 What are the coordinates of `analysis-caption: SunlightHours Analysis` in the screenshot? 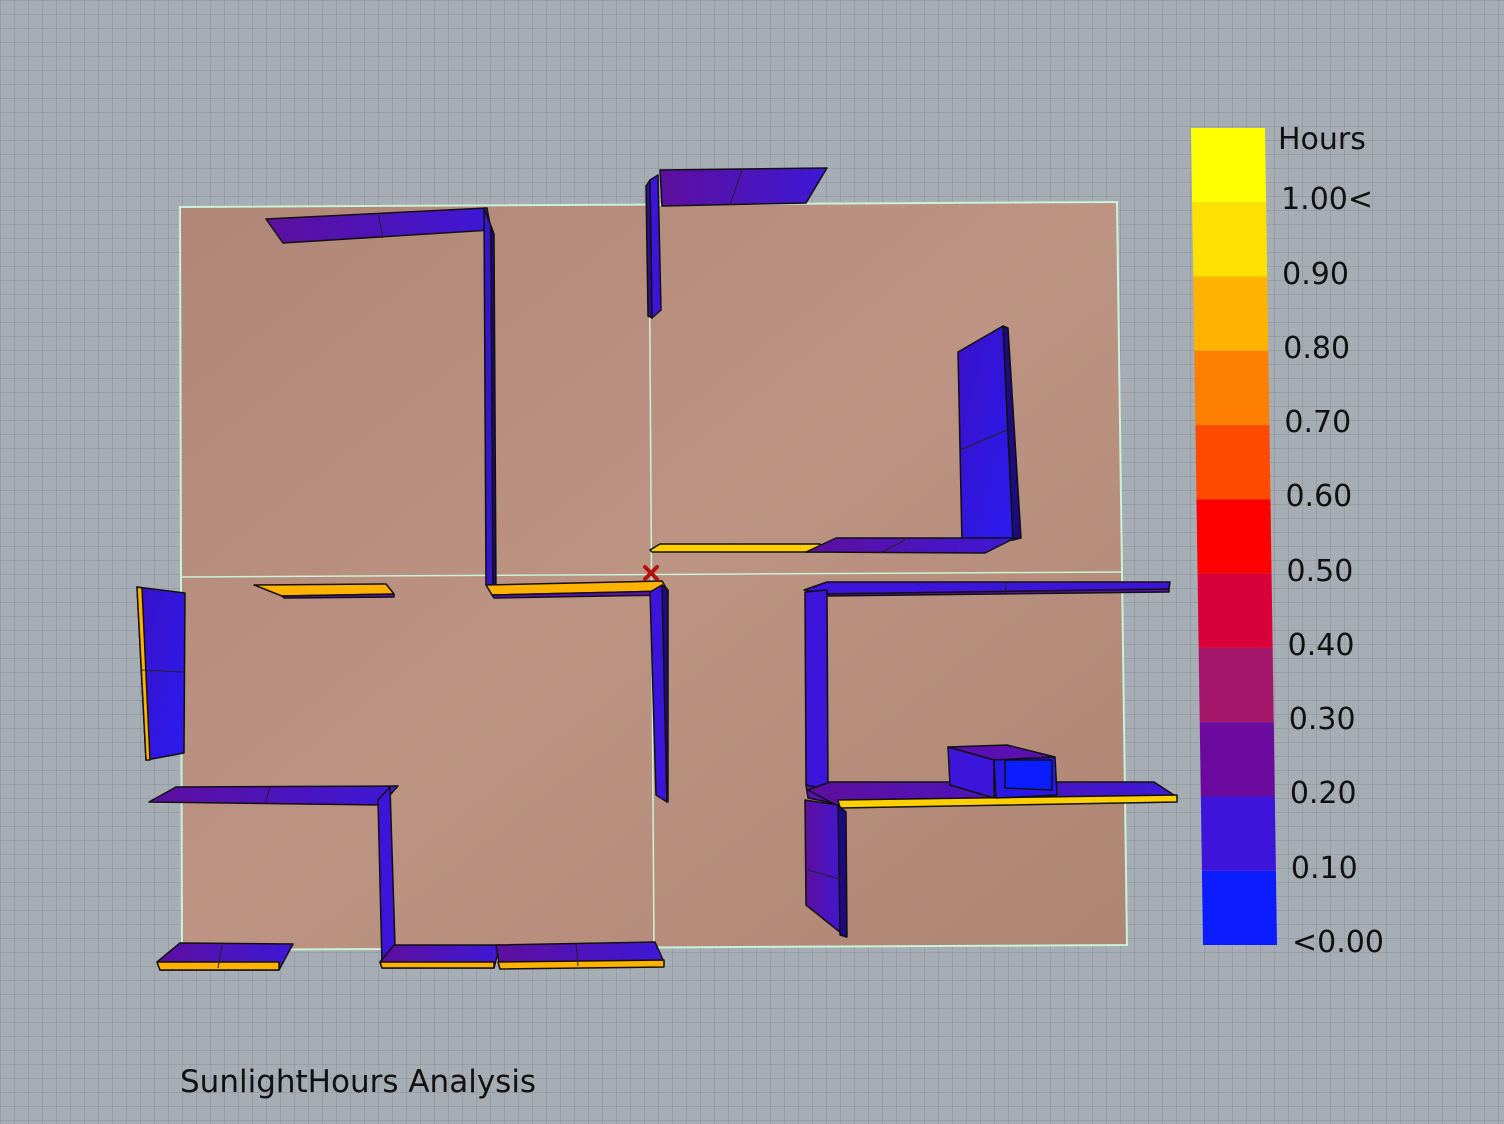 It's located at (358, 1082).